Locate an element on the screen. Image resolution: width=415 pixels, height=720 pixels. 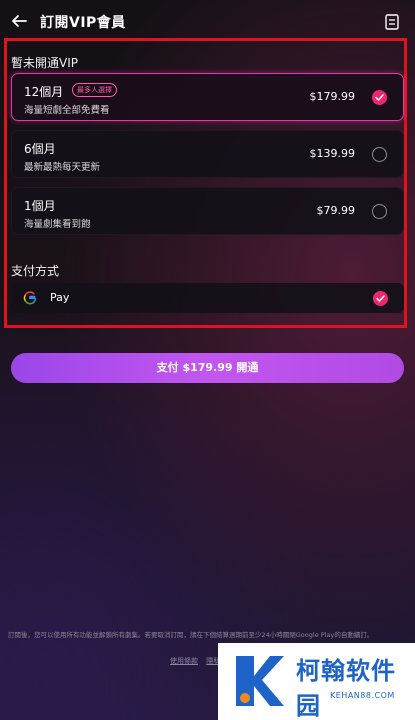
plan-name: 1個月 is located at coordinates (40, 206).